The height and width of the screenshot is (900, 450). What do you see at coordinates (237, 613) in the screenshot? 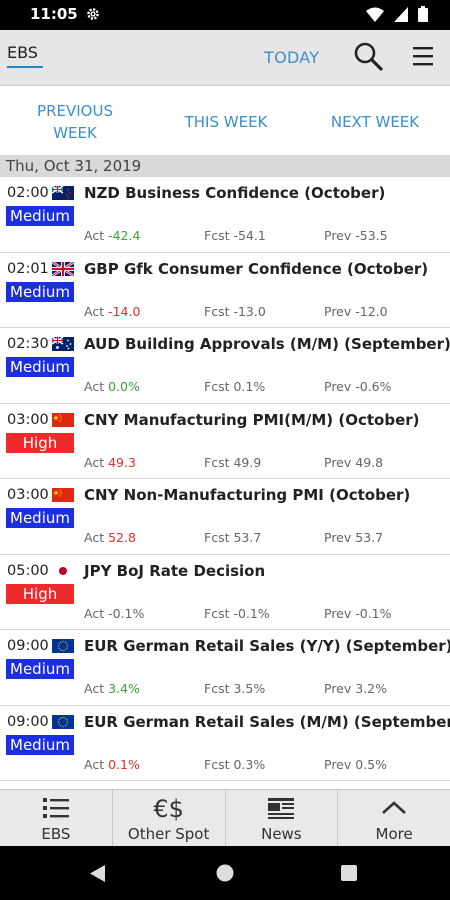
I see `event-forecast: Fcst -0.1%` at bounding box center [237, 613].